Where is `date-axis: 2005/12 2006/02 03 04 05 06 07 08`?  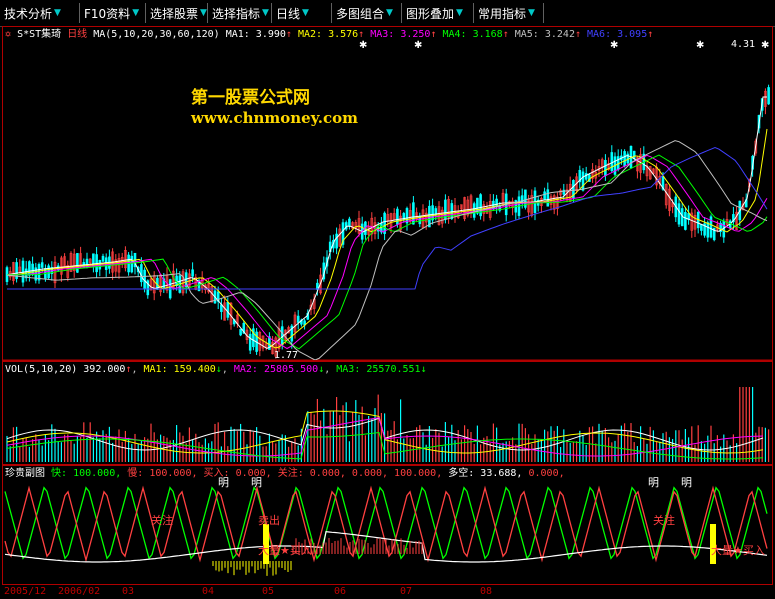 date-axis: 2005/12 2006/02 03 04 05 06 07 08 is located at coordinates (387, 592).